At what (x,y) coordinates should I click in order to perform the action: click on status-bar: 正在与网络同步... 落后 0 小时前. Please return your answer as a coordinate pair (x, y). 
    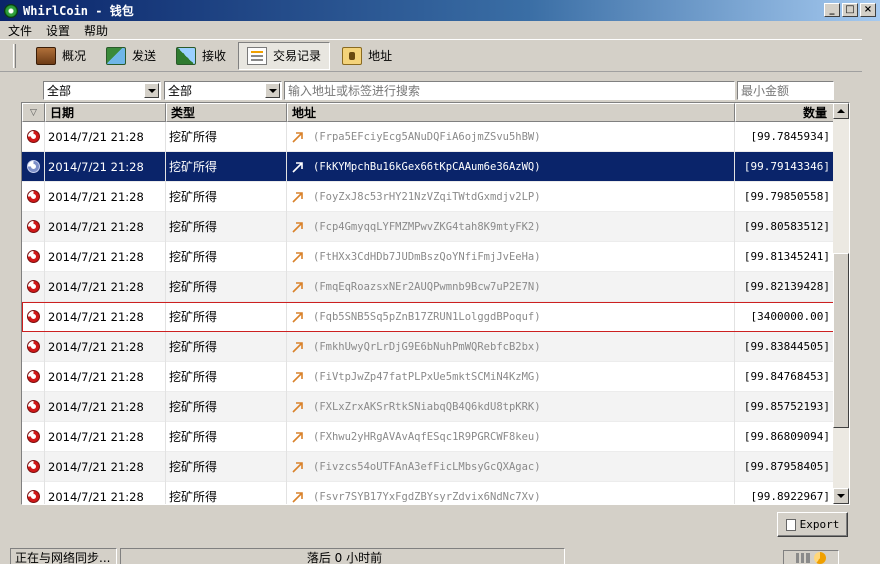
    Looking at the image, I should click on (440, 555).